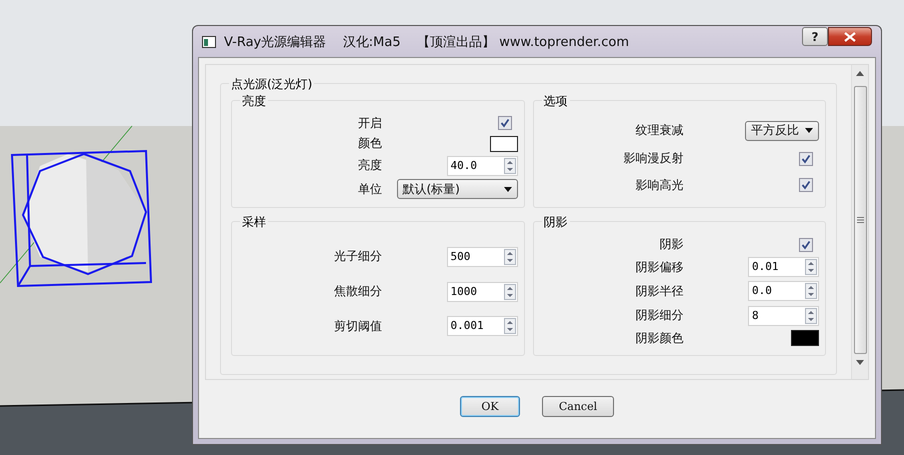 This screenshot has width=904, height=455. I want to click on field-label: 阴影偏移, so click(659, 267).